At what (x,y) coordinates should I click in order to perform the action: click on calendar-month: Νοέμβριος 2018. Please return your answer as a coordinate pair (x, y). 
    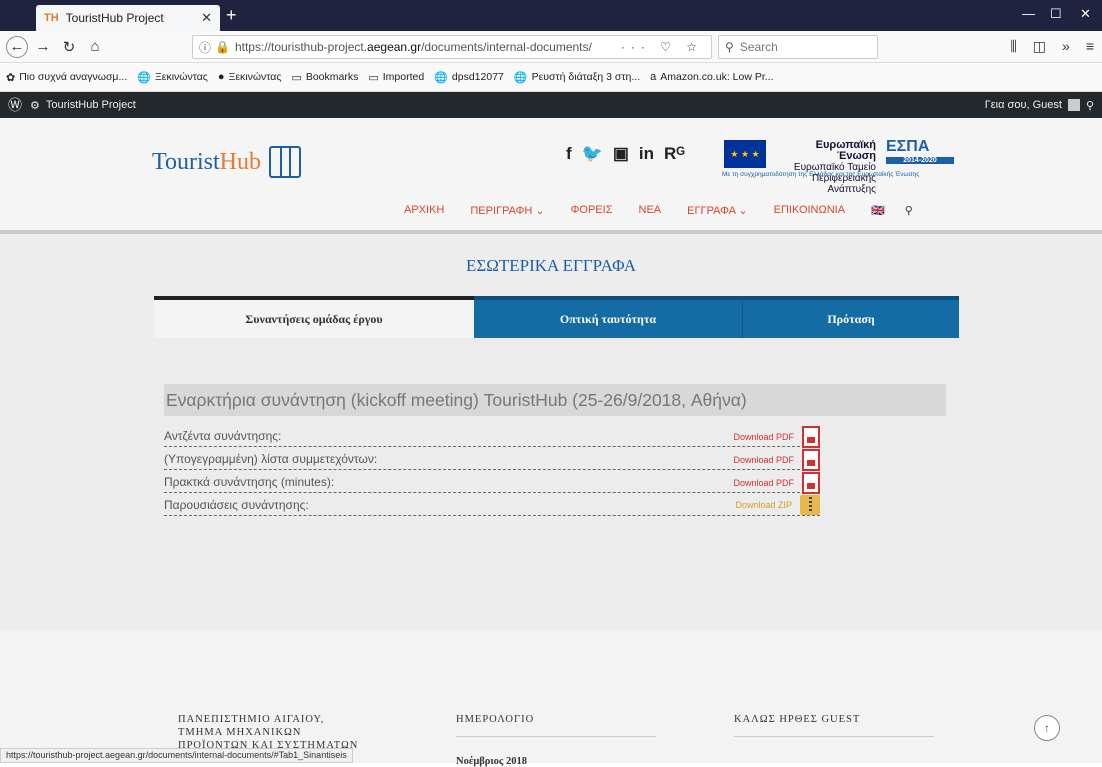
    Looking at the image, I should click on (491, 761).